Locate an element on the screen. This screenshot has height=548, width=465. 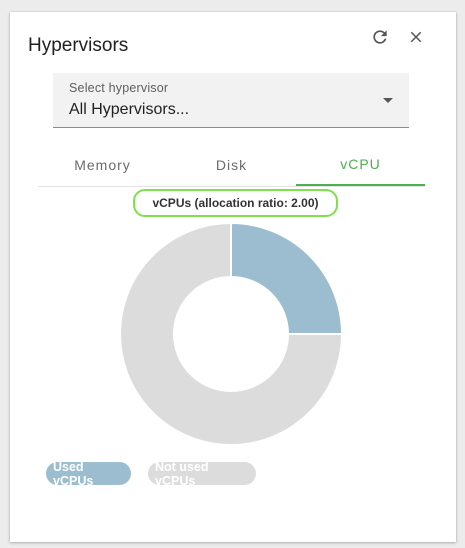
legend-not-used-vcpus: Not used vCPUs is located at coordinates (202, 474).